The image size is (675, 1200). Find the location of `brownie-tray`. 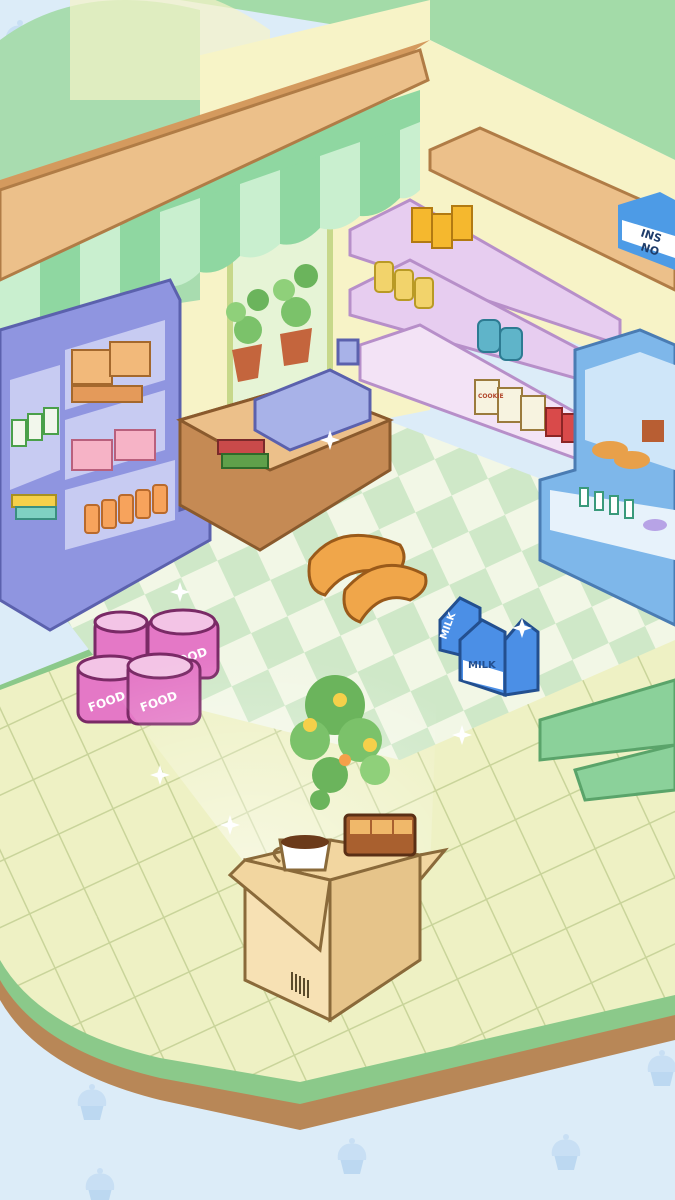

brownie-tray is located at coordinates (380, 835).